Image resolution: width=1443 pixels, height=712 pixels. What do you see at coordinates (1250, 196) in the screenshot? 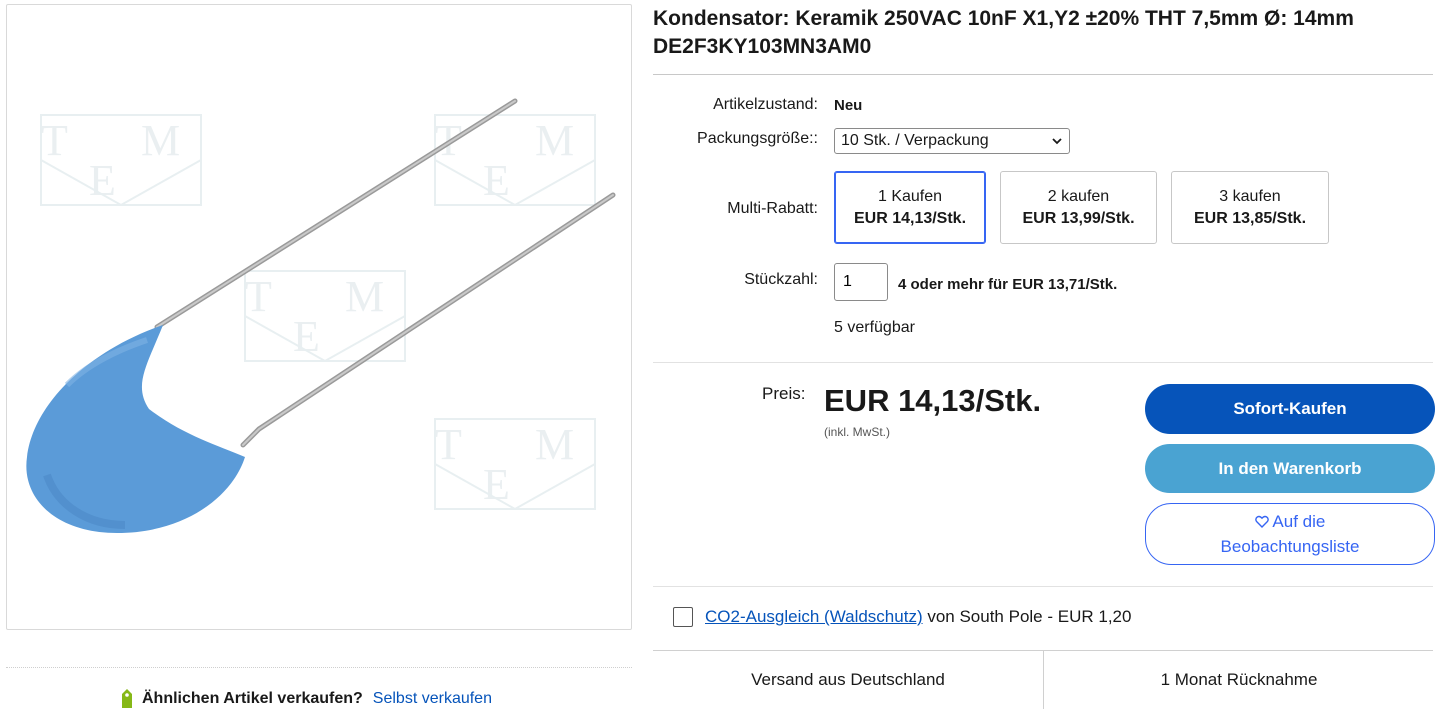
I see `option-qty: 3 kaufen` at bounding box center [1250, 196].